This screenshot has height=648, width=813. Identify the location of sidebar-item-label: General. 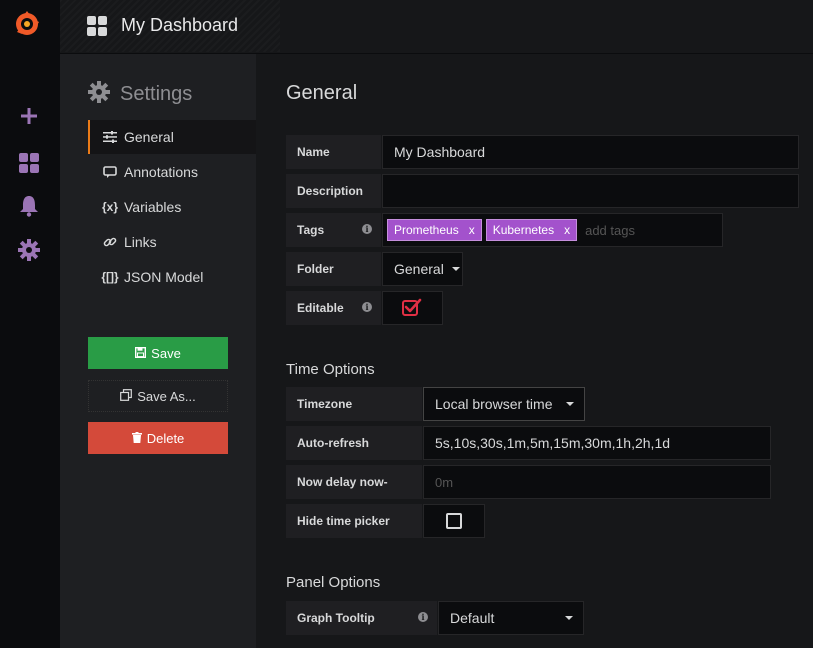
(149, 137).